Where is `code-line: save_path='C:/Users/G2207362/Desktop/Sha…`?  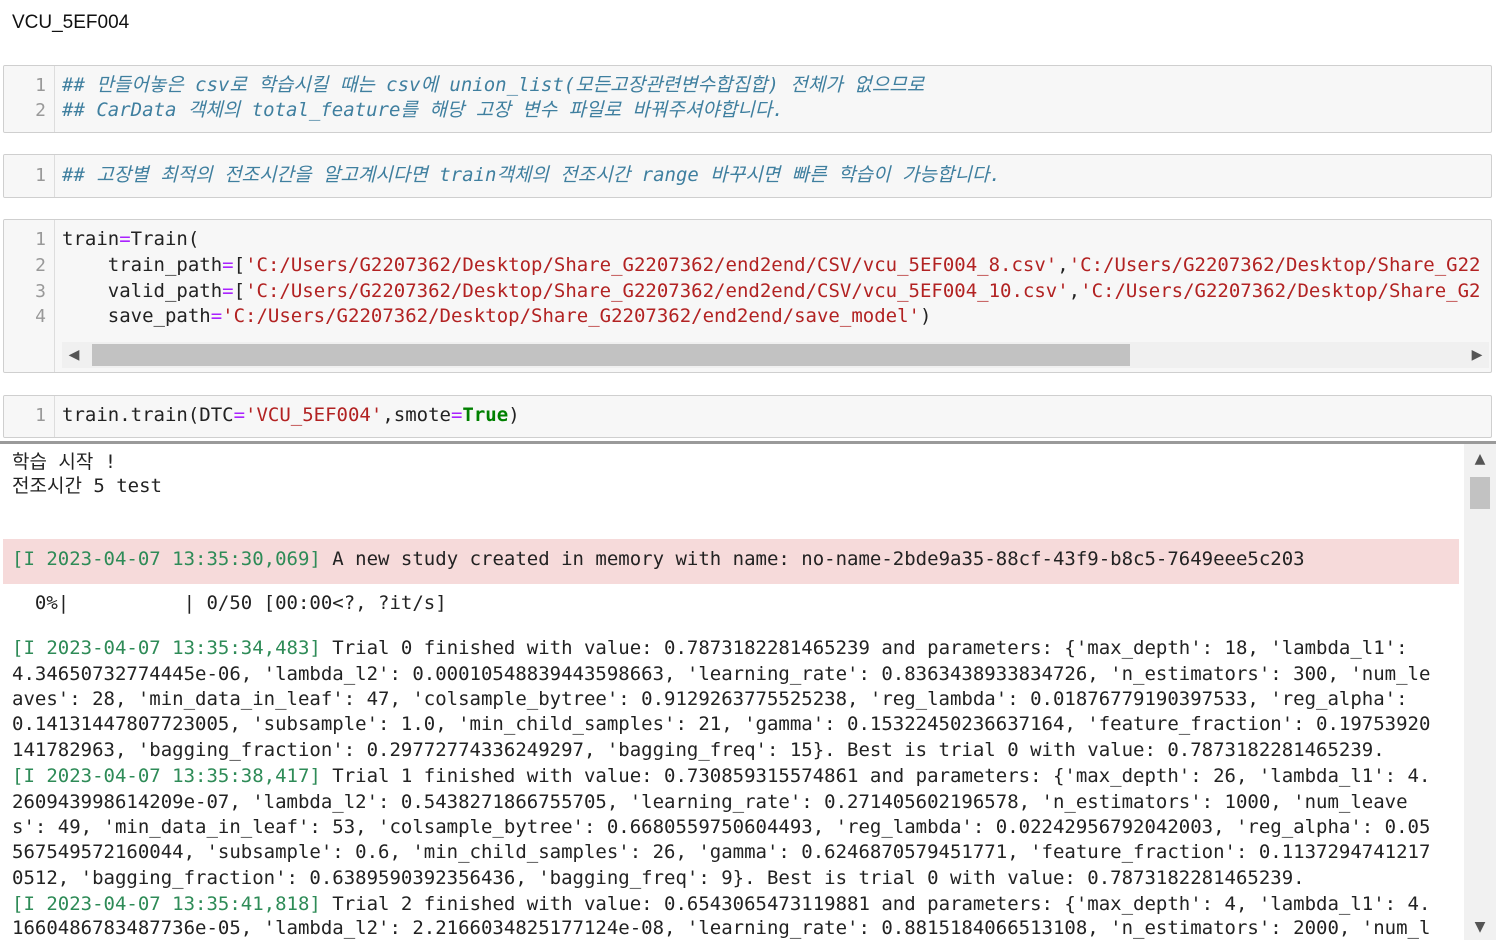 code-line: save_path='C:/Users/G2207362/Desktop/Sha… is located at coordinates (497, 316).